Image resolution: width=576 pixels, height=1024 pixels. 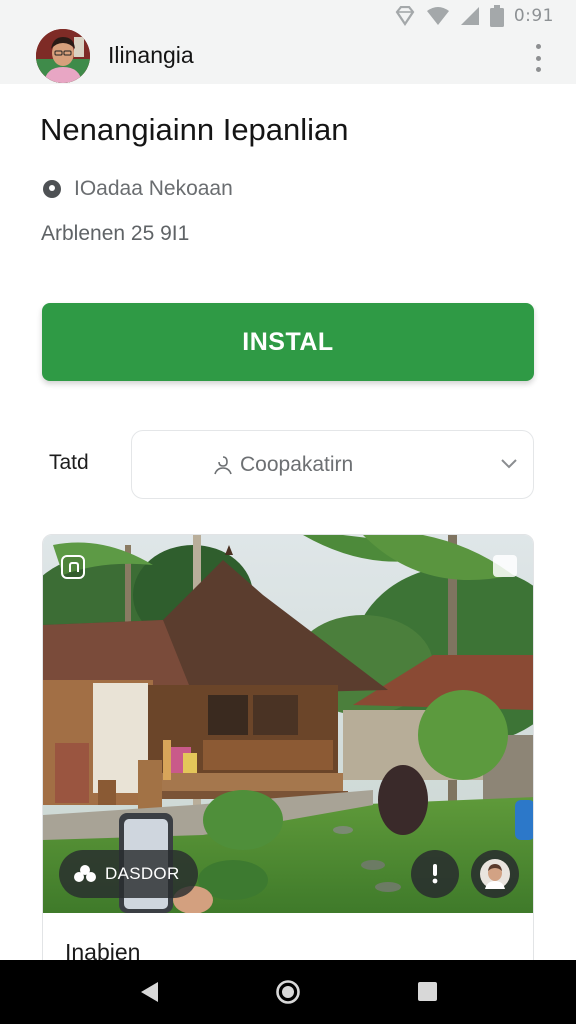 What do you see at coordinates (73, 567) in the screenshot?
I see `save-icon` at bounding box center [73, 567].